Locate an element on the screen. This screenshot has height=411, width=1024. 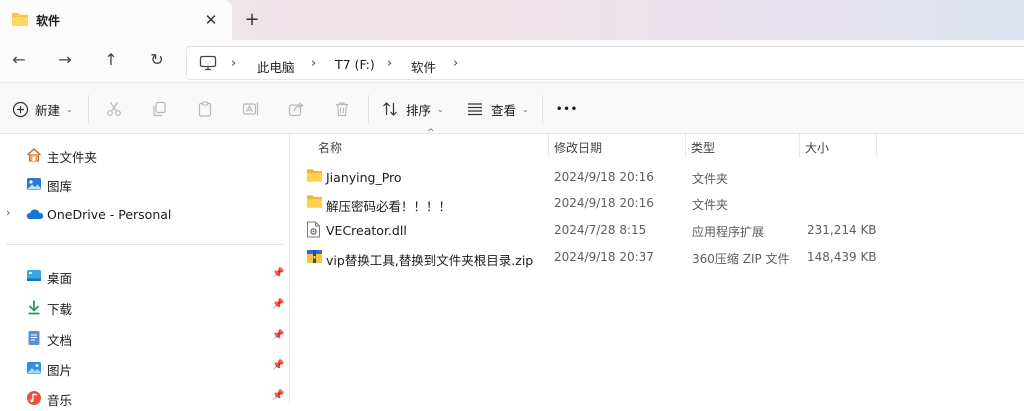
sidebar-item-label: 桌面 is located at coordinates (60, 278).